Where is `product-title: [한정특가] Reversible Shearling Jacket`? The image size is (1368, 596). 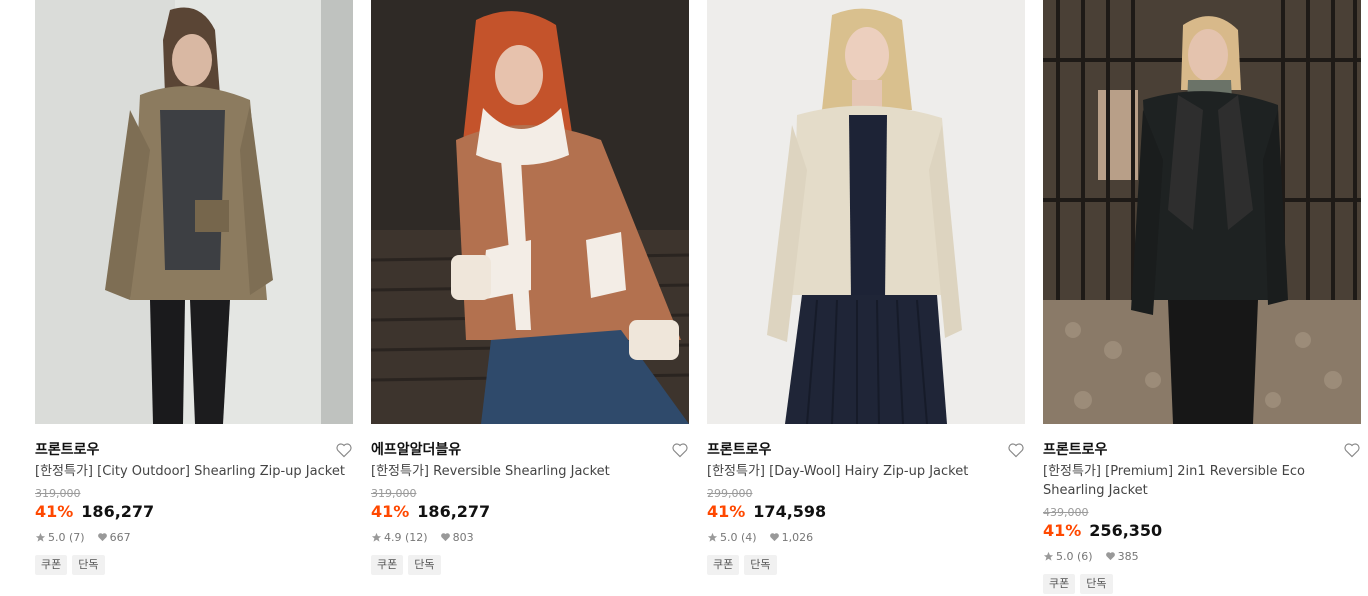 product-title: [한정특가] Reversible Shearling Jacket is located at coordinates (531, 471).